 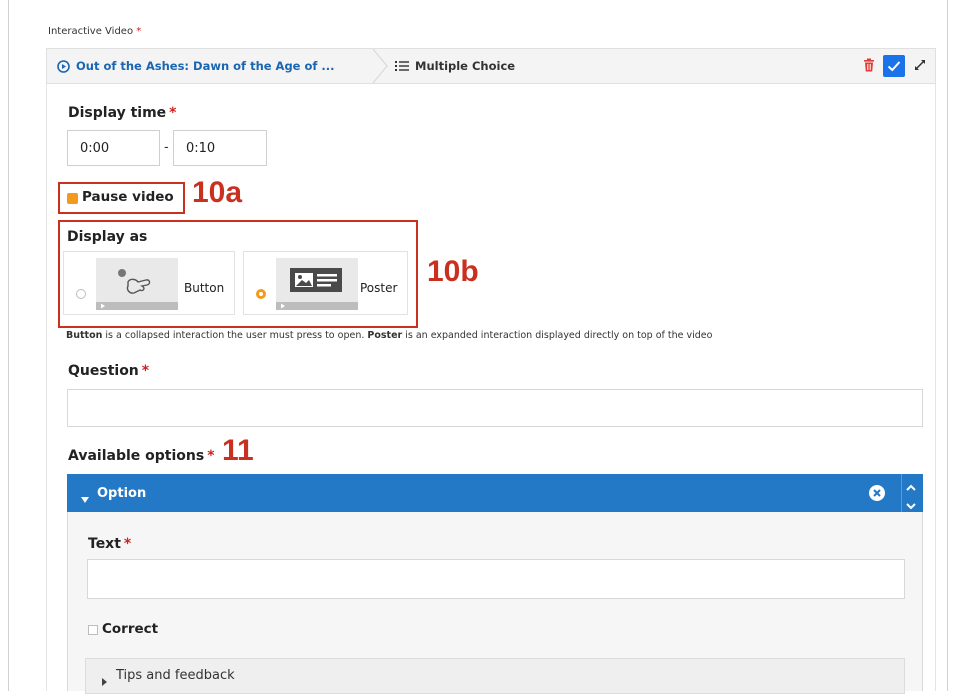 What do you see at coordinates (110, 544) in the screenshot?
I see `text-label: Text *` at bounding box center [110, 544].